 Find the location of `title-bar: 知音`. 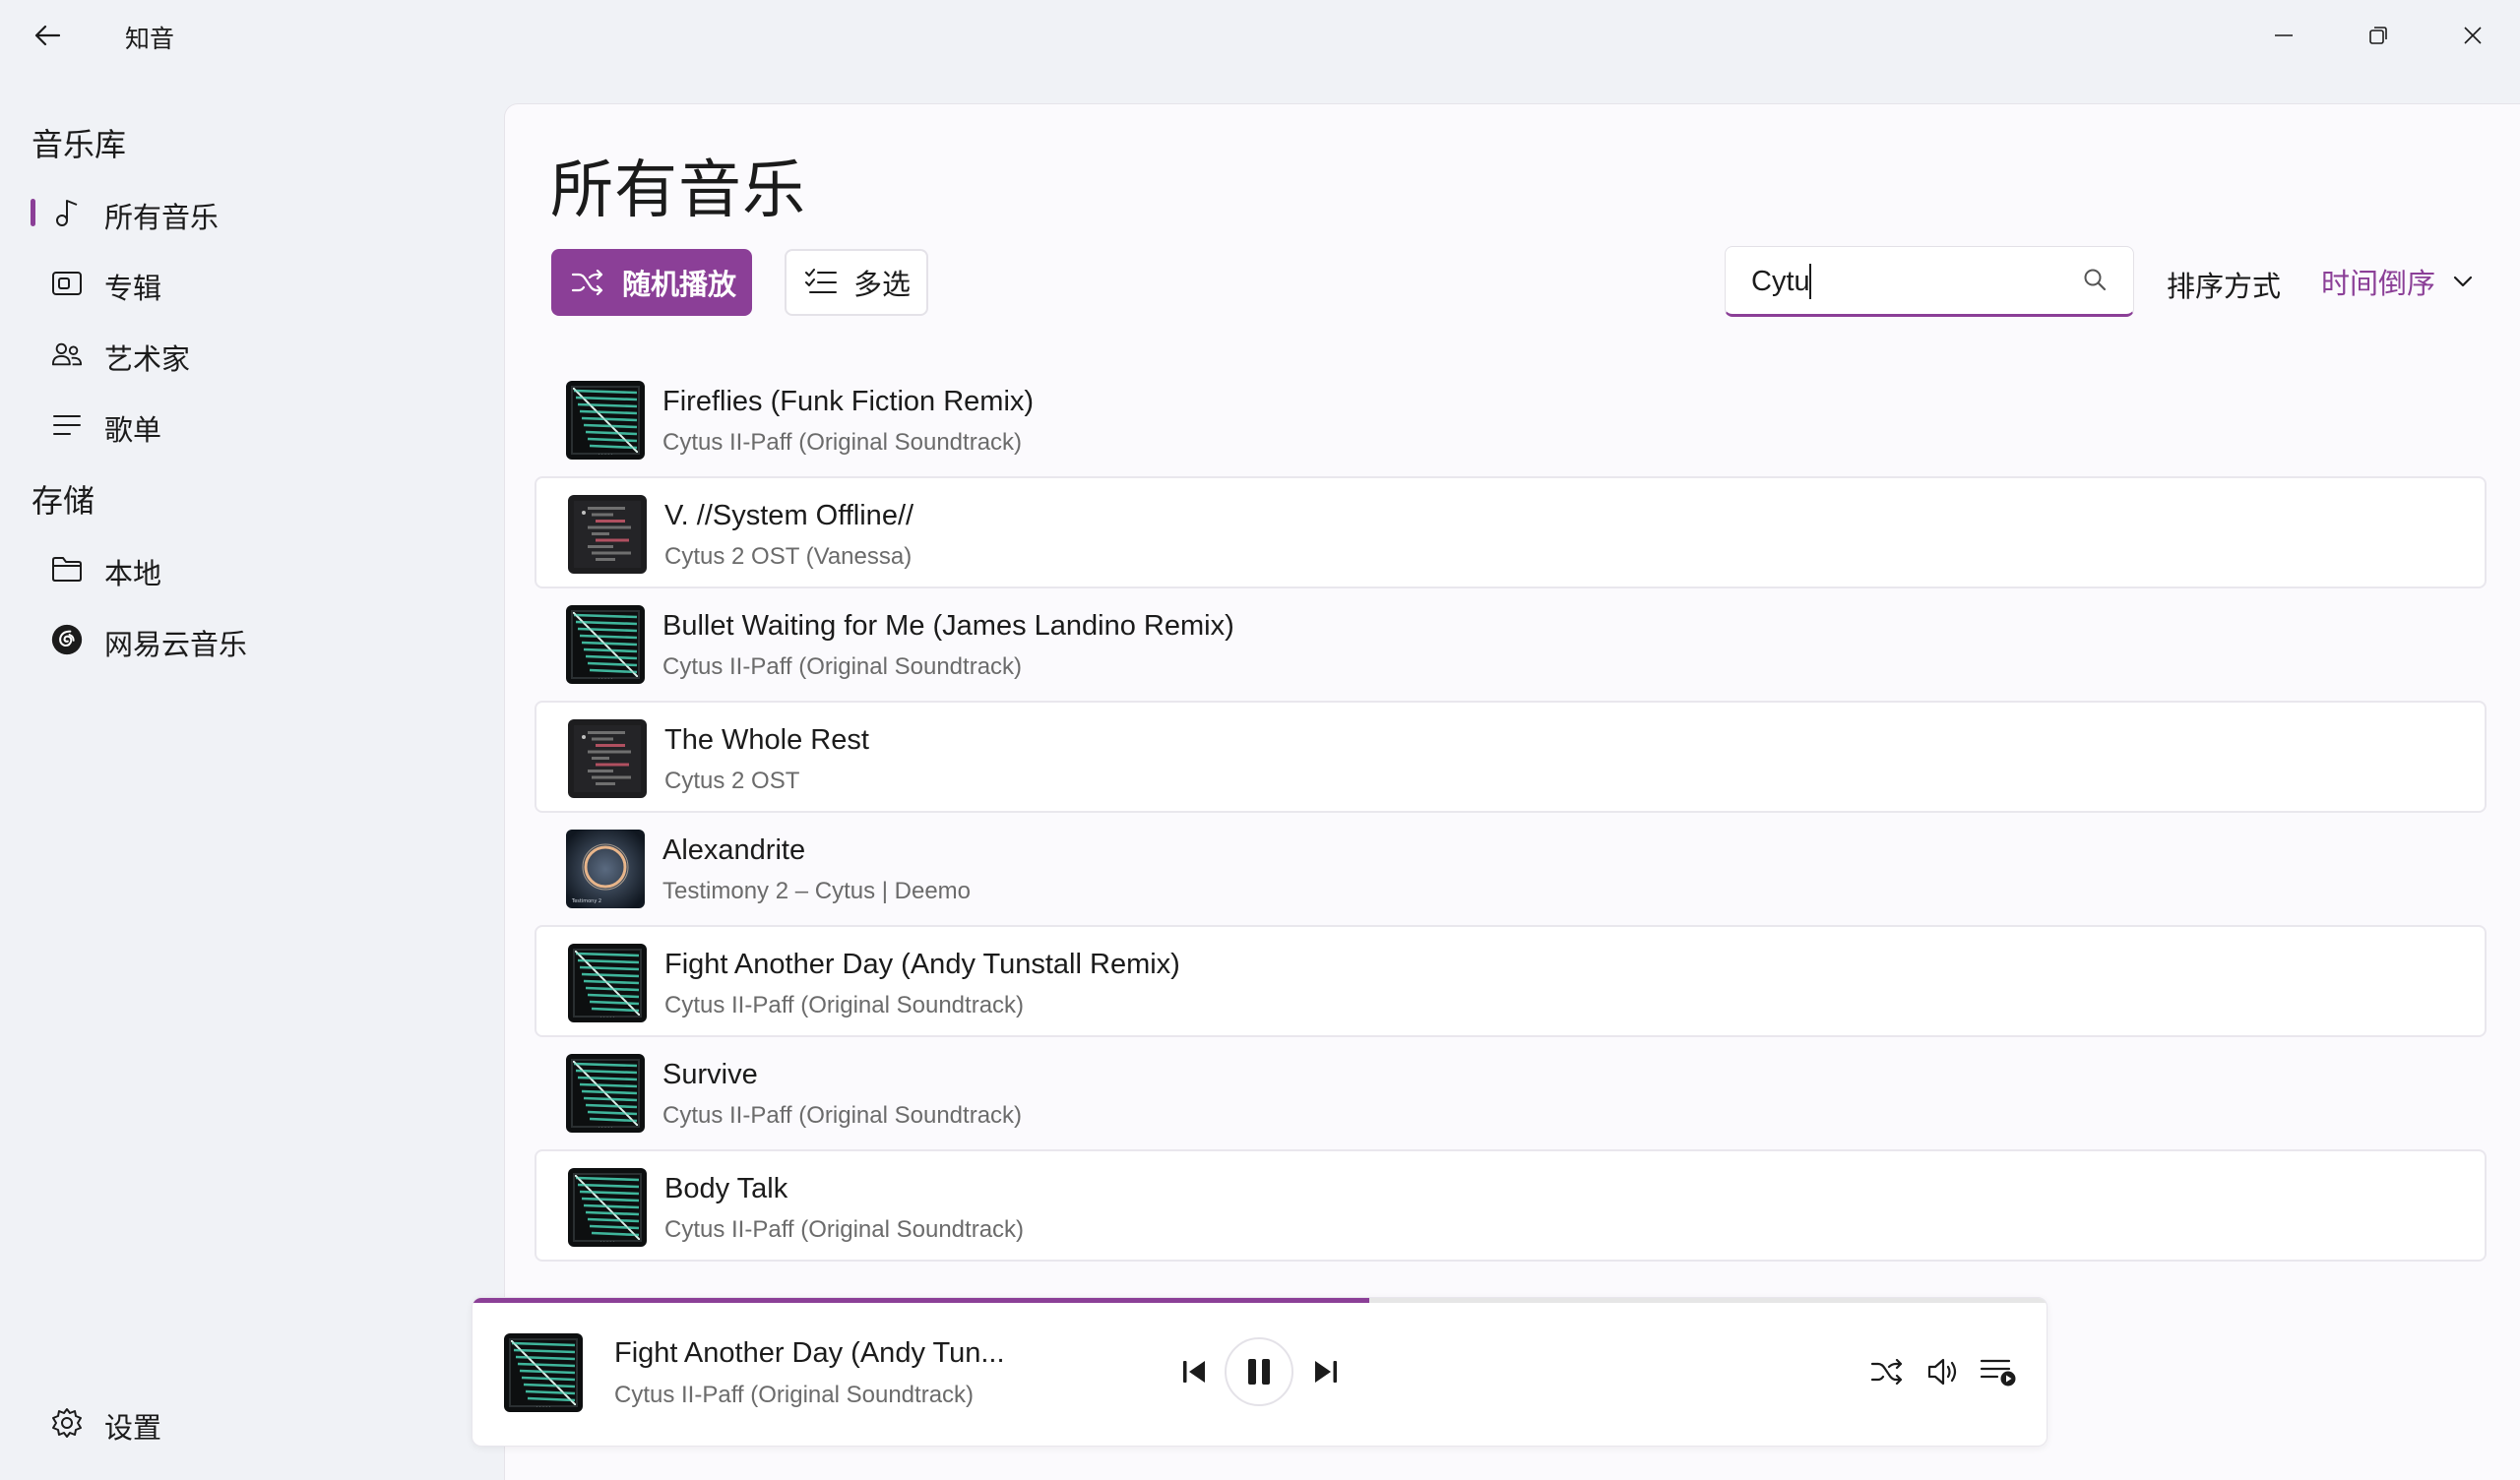

title-bar: 知音 is located at coordinates (1260, 35).